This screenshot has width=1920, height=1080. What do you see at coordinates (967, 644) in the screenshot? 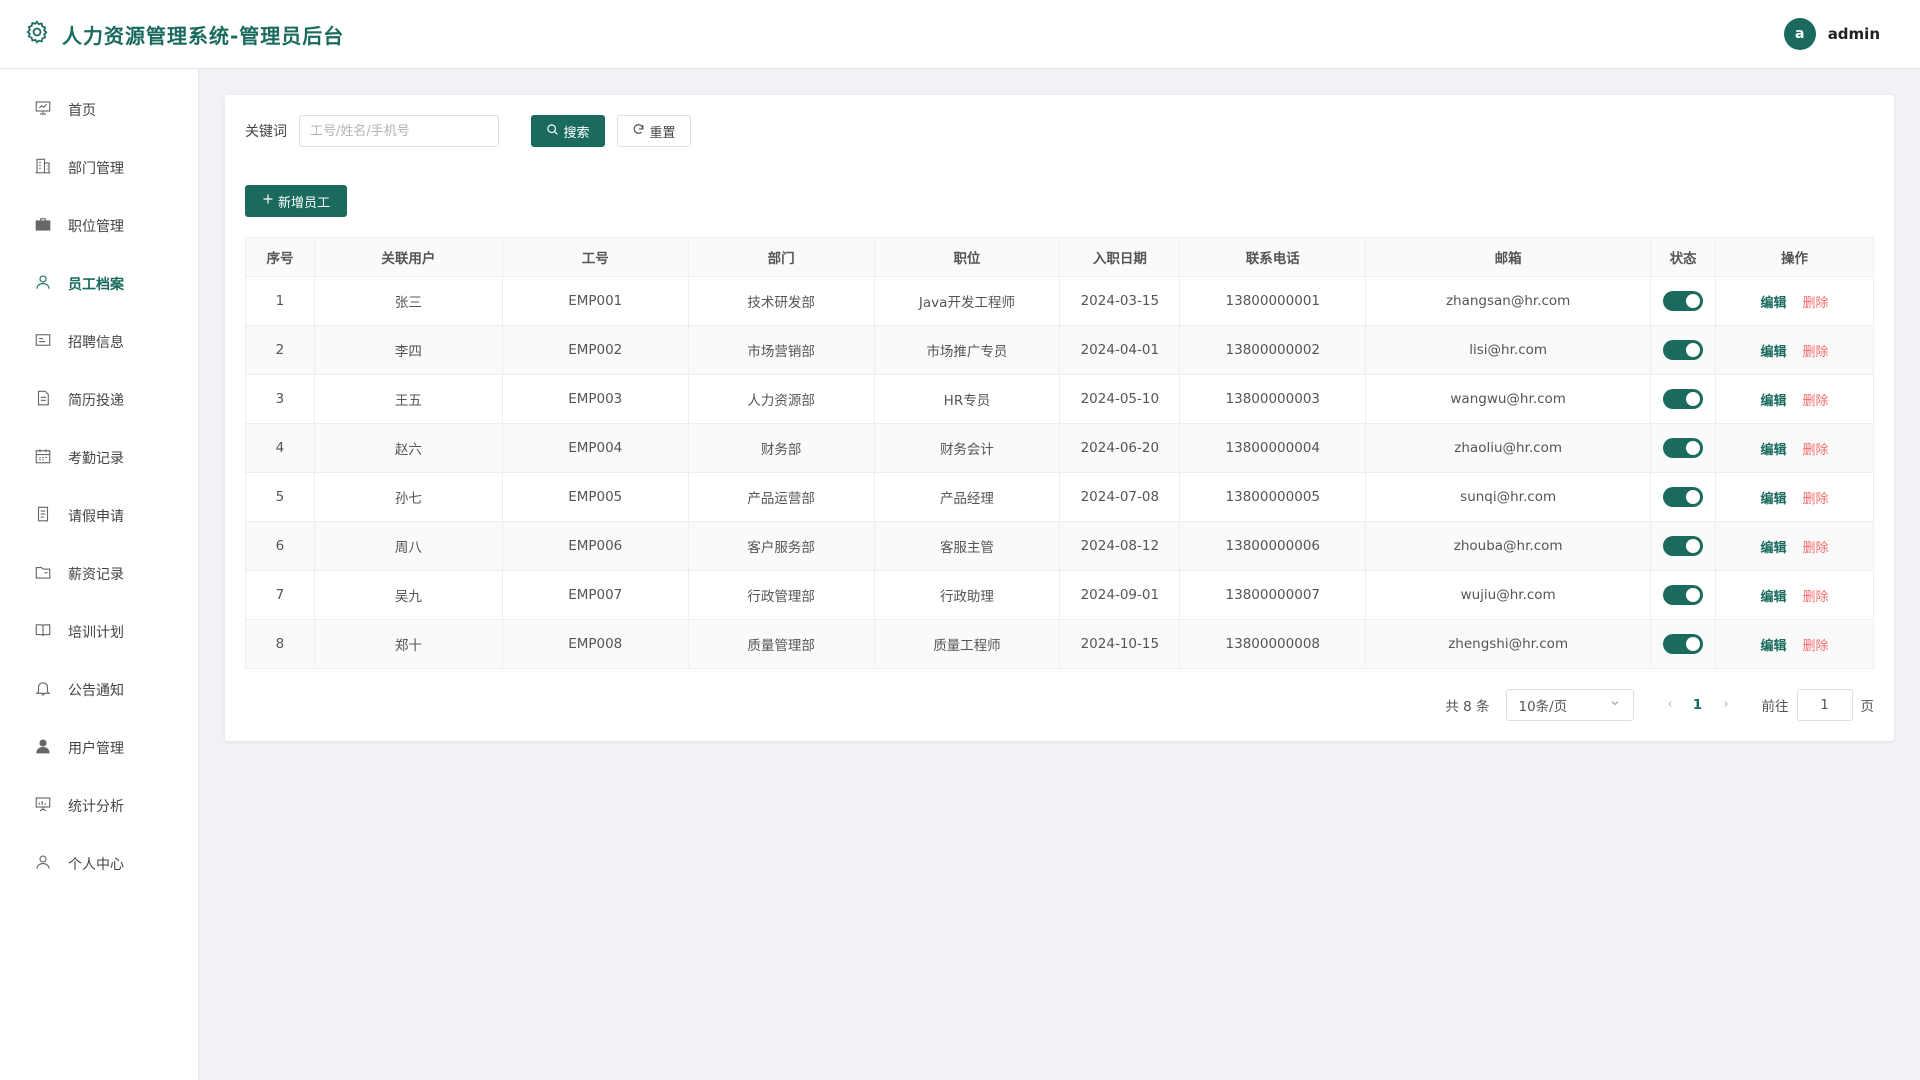
I see `position-cell: 质量工程师` at bounding box center [967, 644].